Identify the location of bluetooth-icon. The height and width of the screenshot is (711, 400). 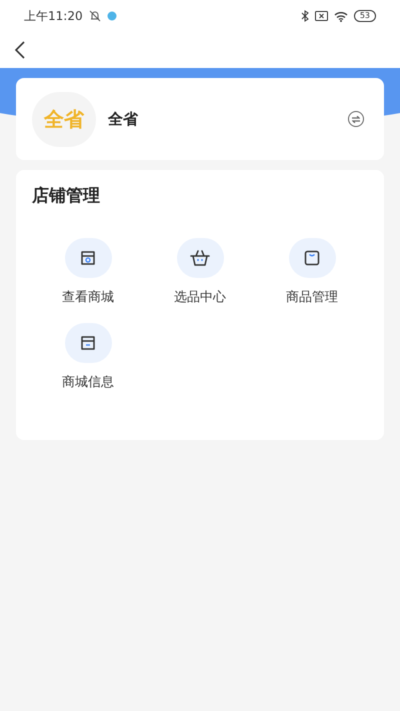
(304, 16).